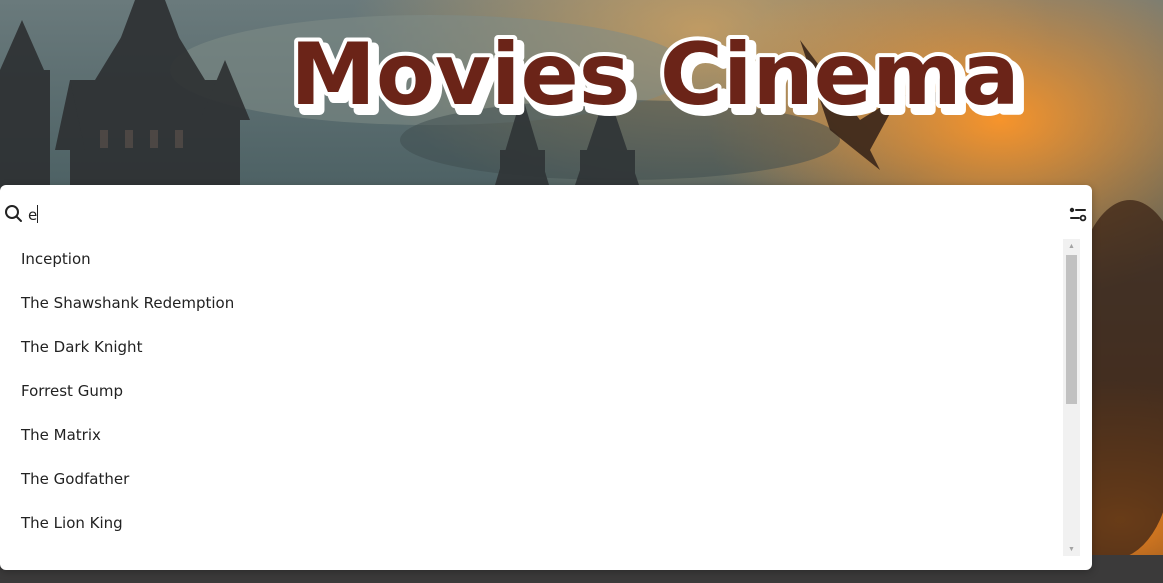 This screenshot has height=583, width=1163. I want to click on text-caret, so click(37, 214).